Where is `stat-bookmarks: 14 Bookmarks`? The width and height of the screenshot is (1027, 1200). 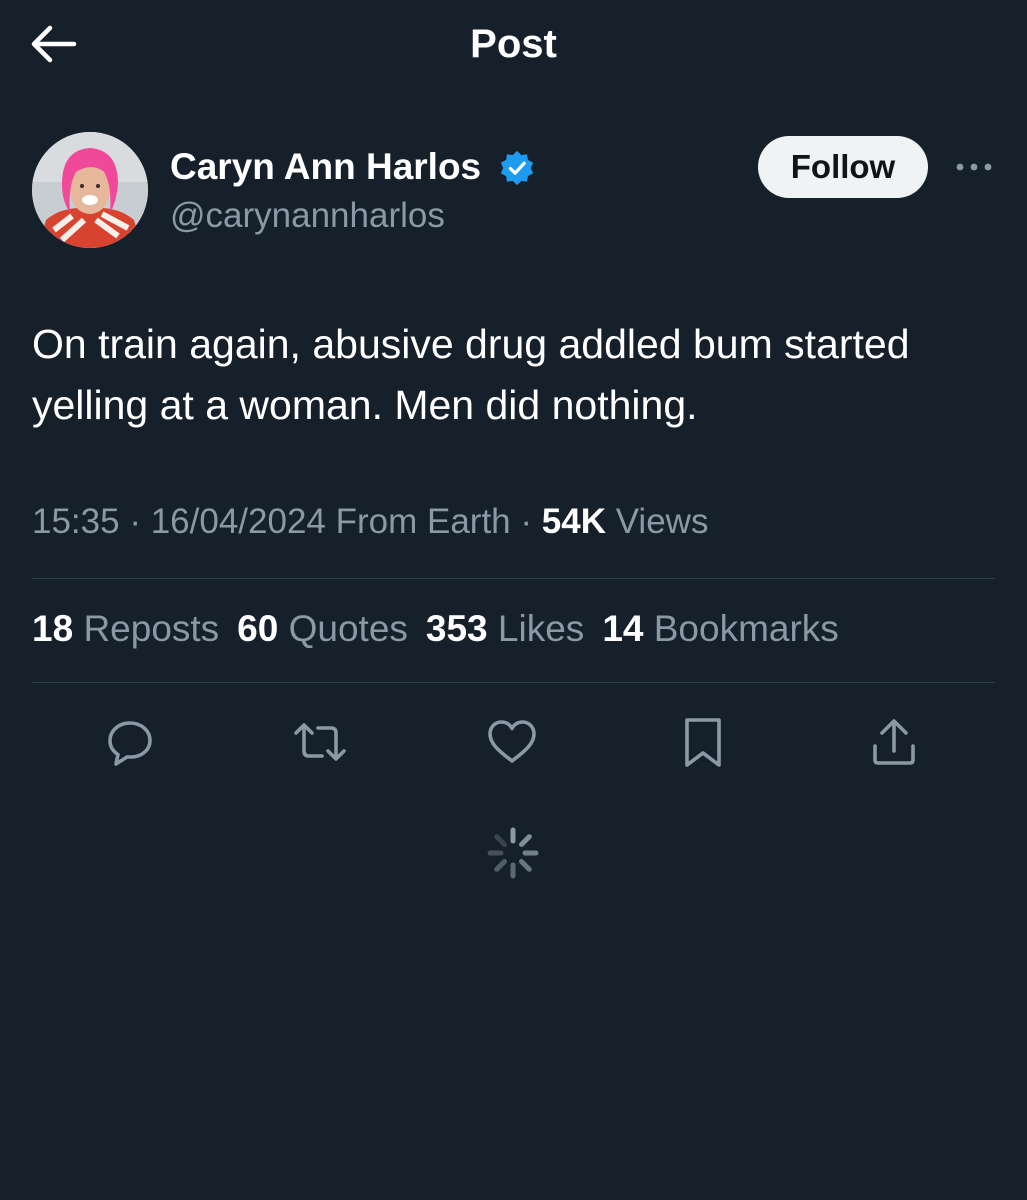 stat-bookmarks: 14 Bookmarks is located at coordinates (720, 629).